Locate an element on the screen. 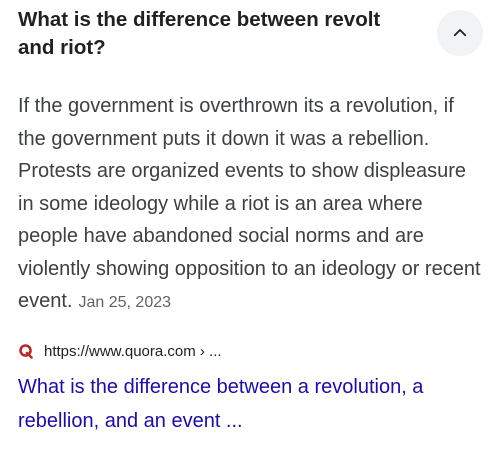 Image resolution: width=500 pixels, height=456 pixels. quora-logo-icon is located at coordinates (26, 351).